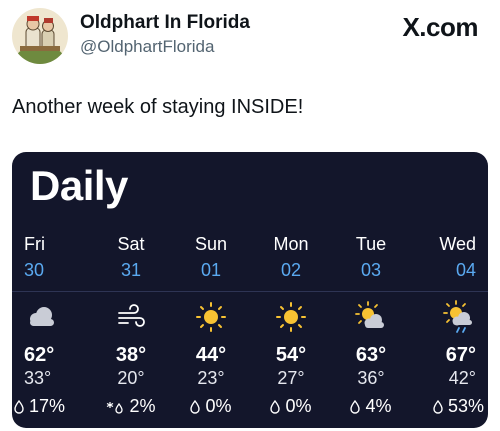 Image resolution: width=500 pixels, height=431 pixels. I want to click on precip-value: 53%, so click(465, 406).